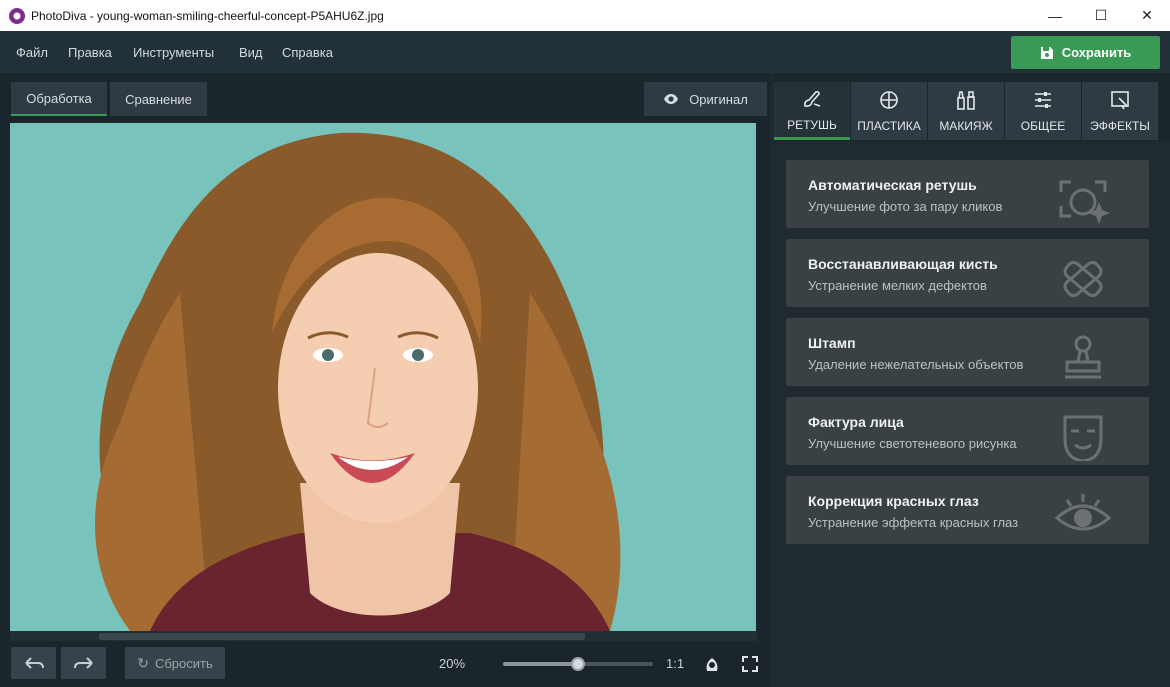 This screenshot has width=1170, height=687. I want to click on zoom-slider-knob, so click(578, 664).